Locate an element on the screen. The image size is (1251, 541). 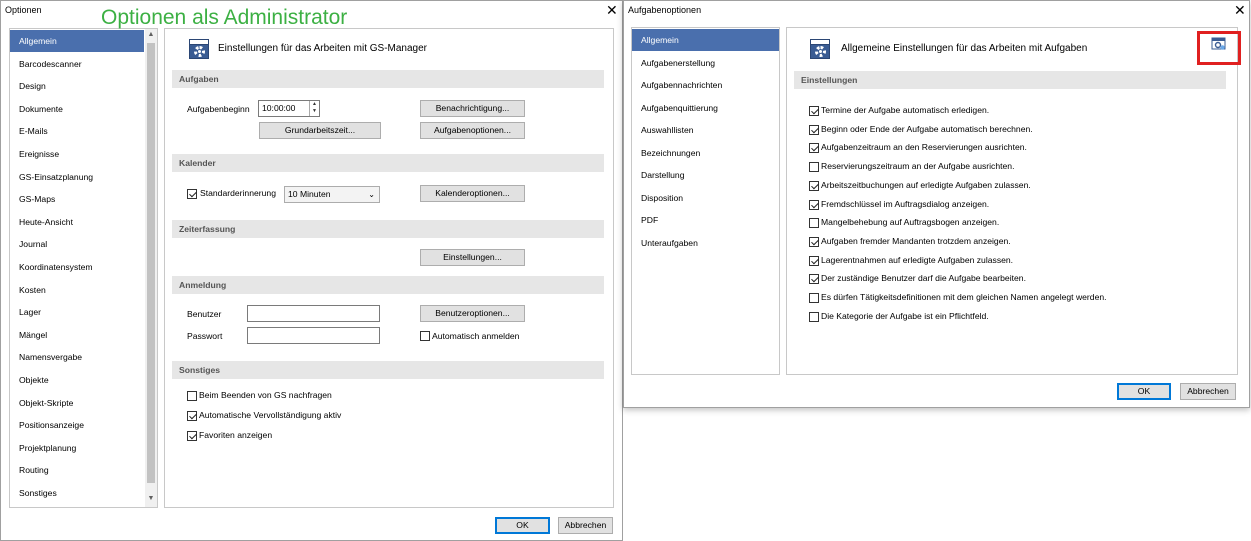
nav-item-lager: Lager is located at coordinates (77, 312).